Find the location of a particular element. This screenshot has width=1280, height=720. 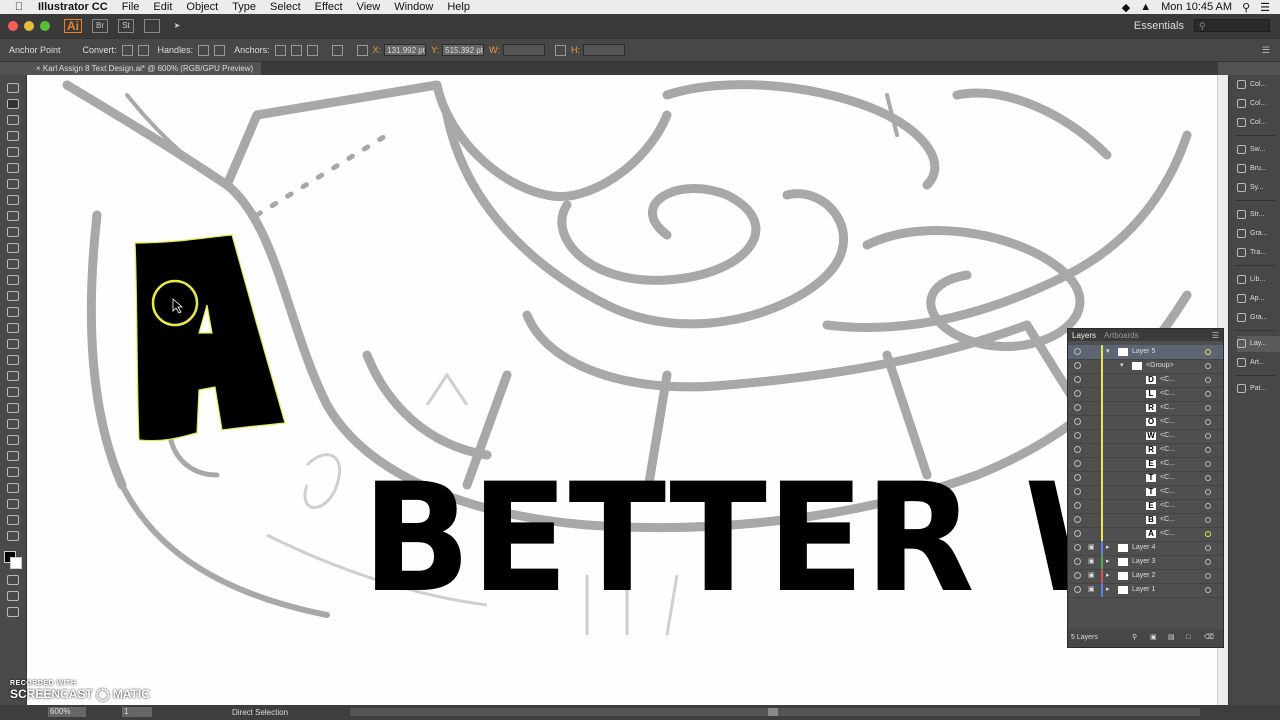

menu-edit: Edit is located at coordinates (162, 7).